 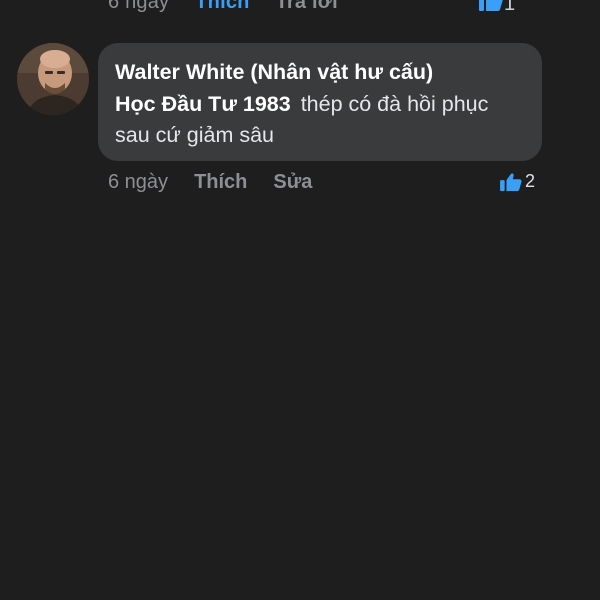 I want to click on edit-button: Sửa, so click(x=292, y=182).